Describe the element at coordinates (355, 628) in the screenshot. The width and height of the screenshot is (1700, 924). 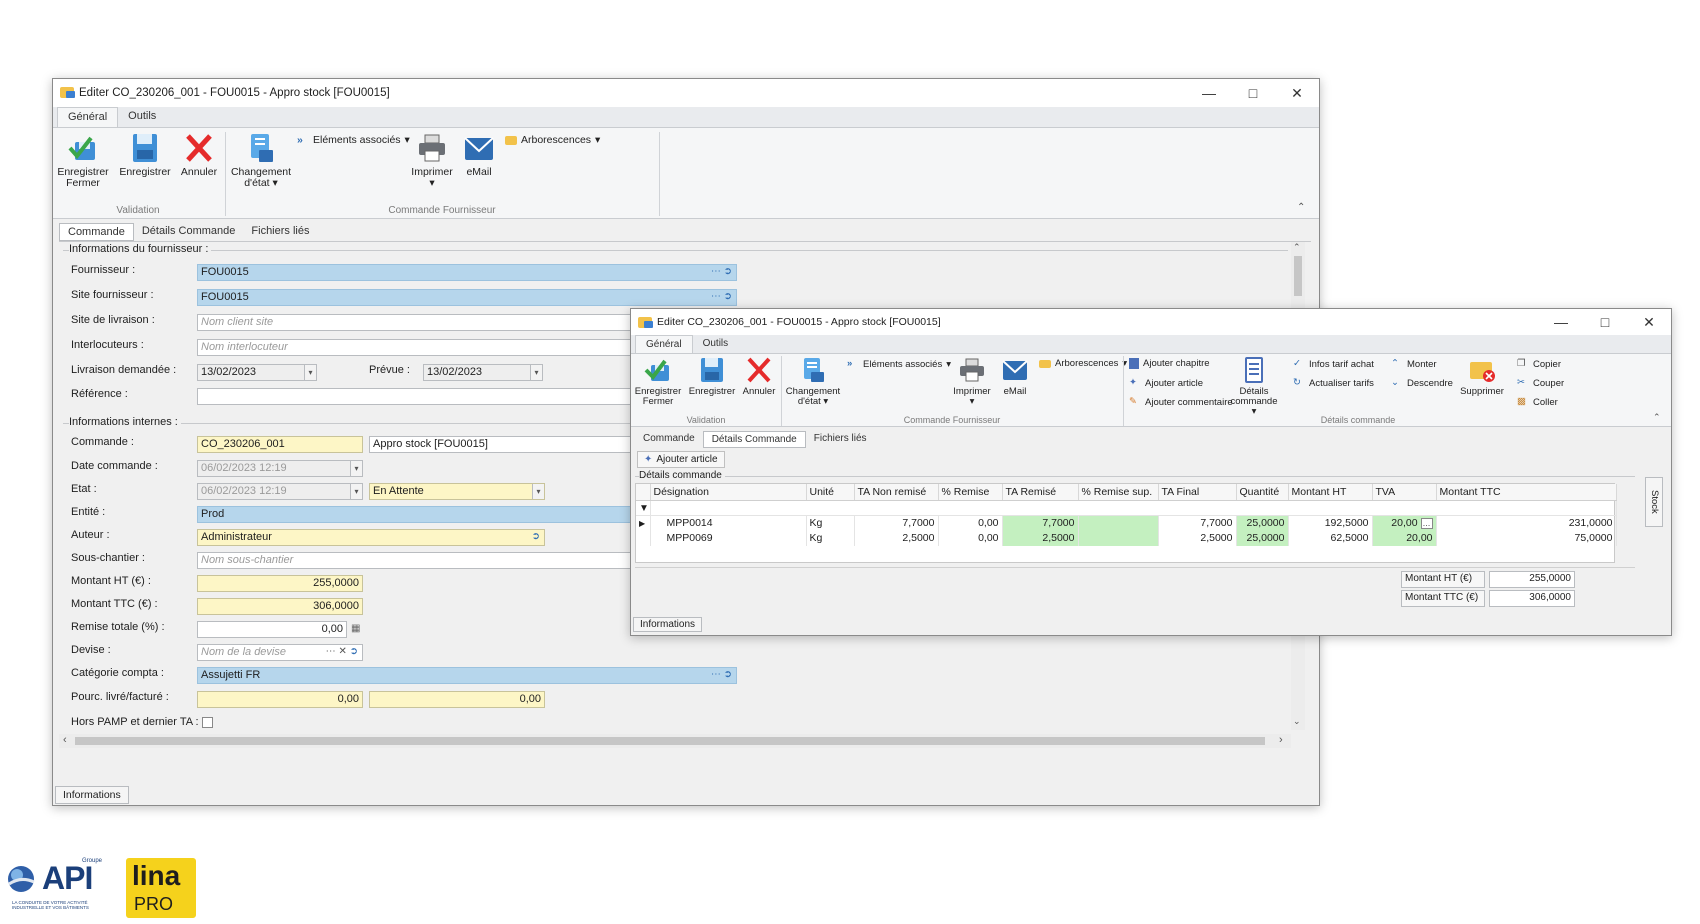
I see `calculator-icon: ▦` at that location.